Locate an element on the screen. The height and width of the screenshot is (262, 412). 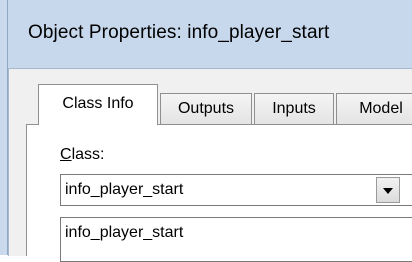
tab-class-info: Class Info is located at coordinates (98, 104).